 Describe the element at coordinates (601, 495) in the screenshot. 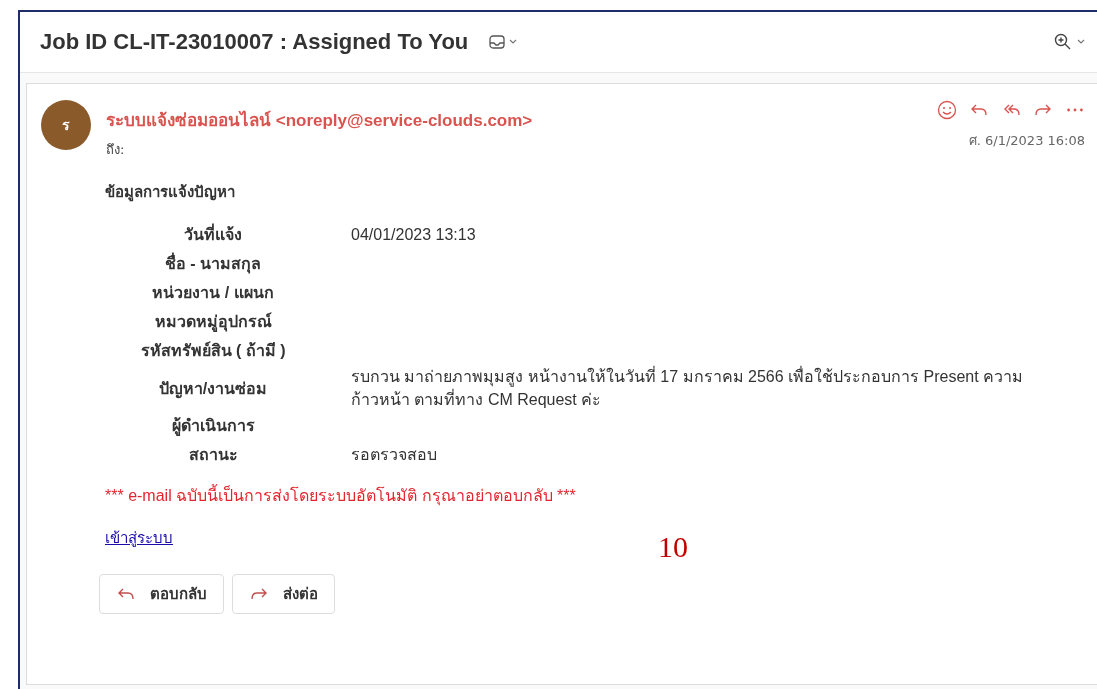

I see `auto-email-notice: *** e-mail ฉบับนี้เป็นการส่งโดยระบบอัตโนมัติ กรุณาอย่าตอบกลับ ***` at that location.